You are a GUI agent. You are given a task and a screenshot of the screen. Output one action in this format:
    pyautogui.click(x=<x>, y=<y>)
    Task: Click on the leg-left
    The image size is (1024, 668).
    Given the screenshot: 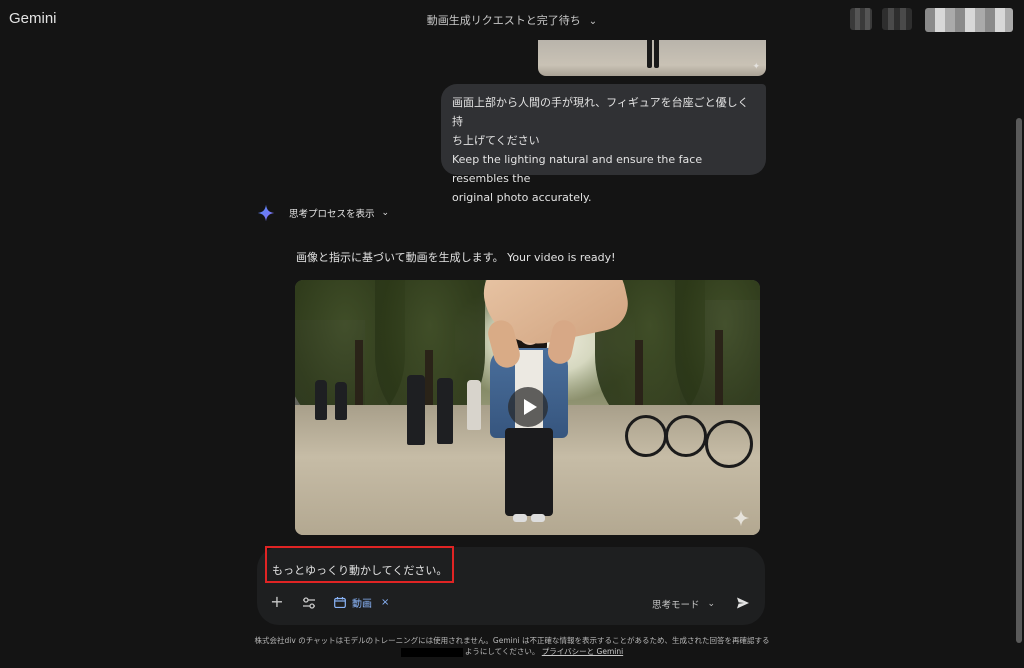 What is the action you would take?
    pyautogui.click(x=649, y=54)
    